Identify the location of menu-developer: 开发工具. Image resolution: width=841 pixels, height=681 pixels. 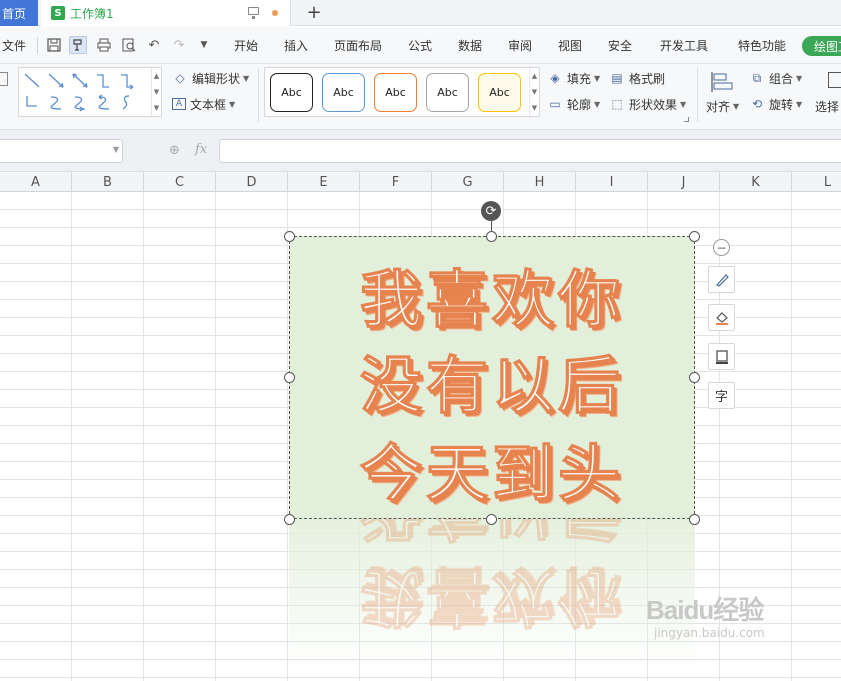
(684, 45).